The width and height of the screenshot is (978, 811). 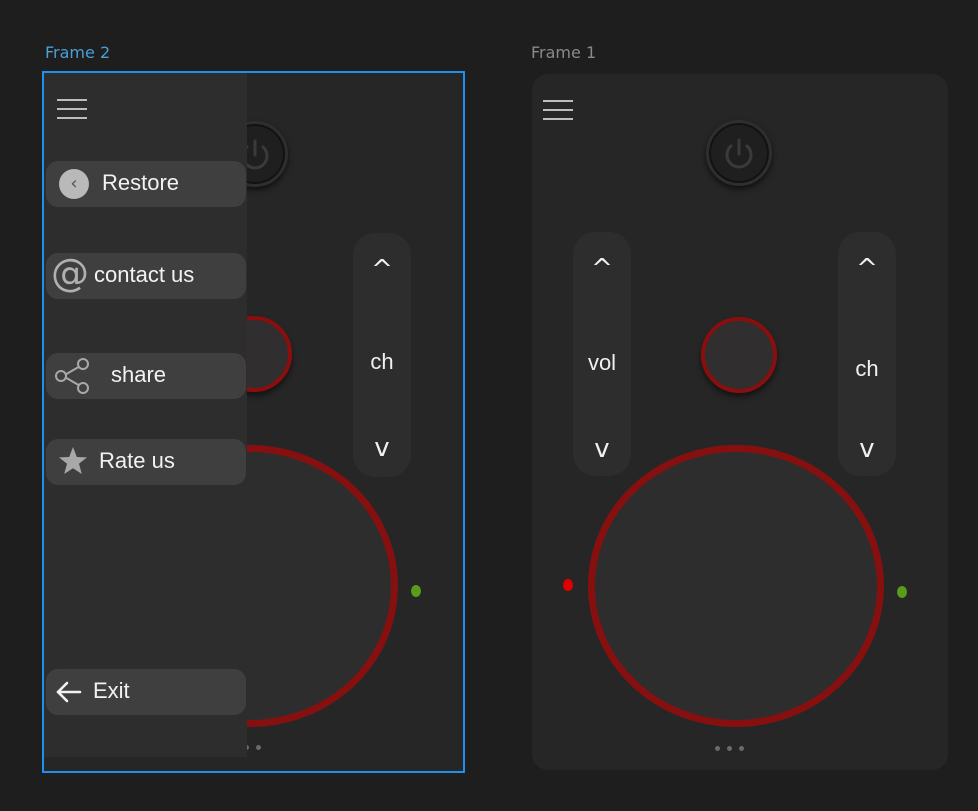 I want to click on volume-down-button: v, so click(x=602, y=449).